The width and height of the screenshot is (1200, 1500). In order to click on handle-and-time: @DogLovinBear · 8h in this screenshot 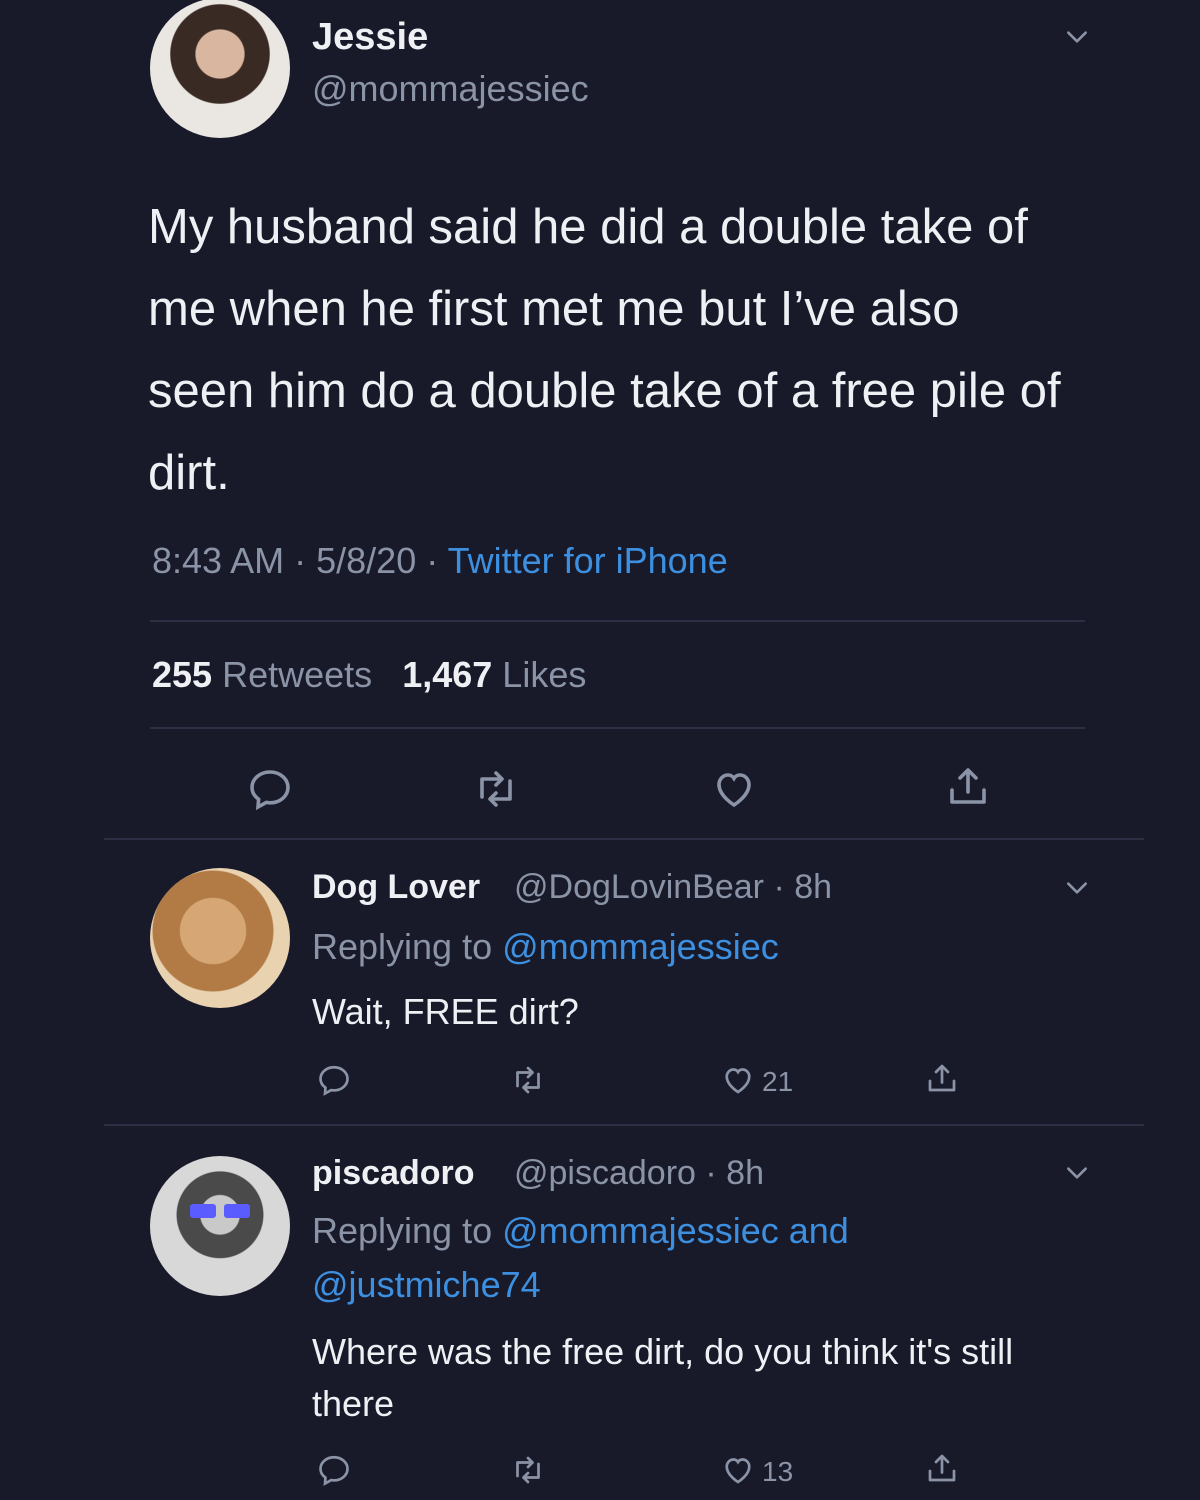, I will do `click(673, 887)`.